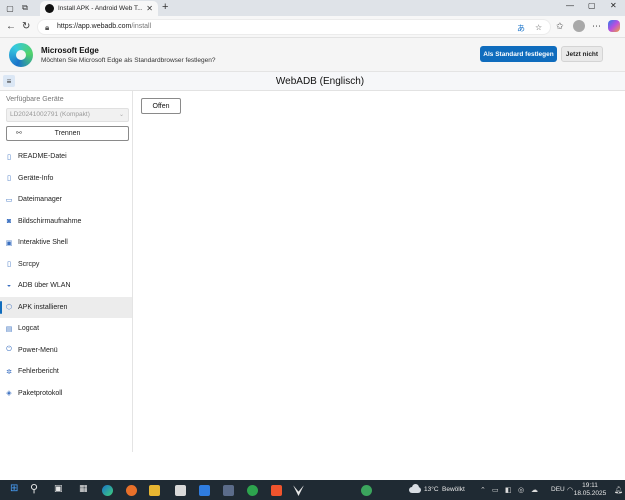 The image size is (625, 500). I want to click on profile-avatar, so click(579, 26).